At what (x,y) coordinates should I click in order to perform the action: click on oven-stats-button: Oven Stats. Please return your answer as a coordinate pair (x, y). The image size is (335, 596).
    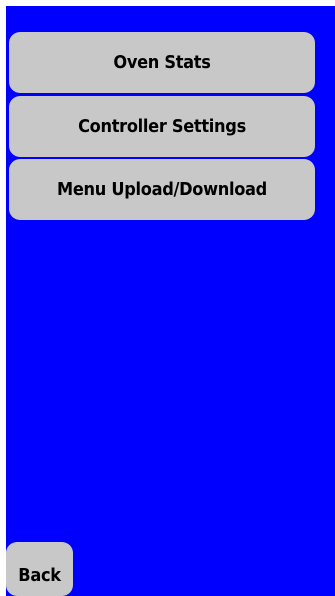
    Looking at the image, I should click on (162, 62).